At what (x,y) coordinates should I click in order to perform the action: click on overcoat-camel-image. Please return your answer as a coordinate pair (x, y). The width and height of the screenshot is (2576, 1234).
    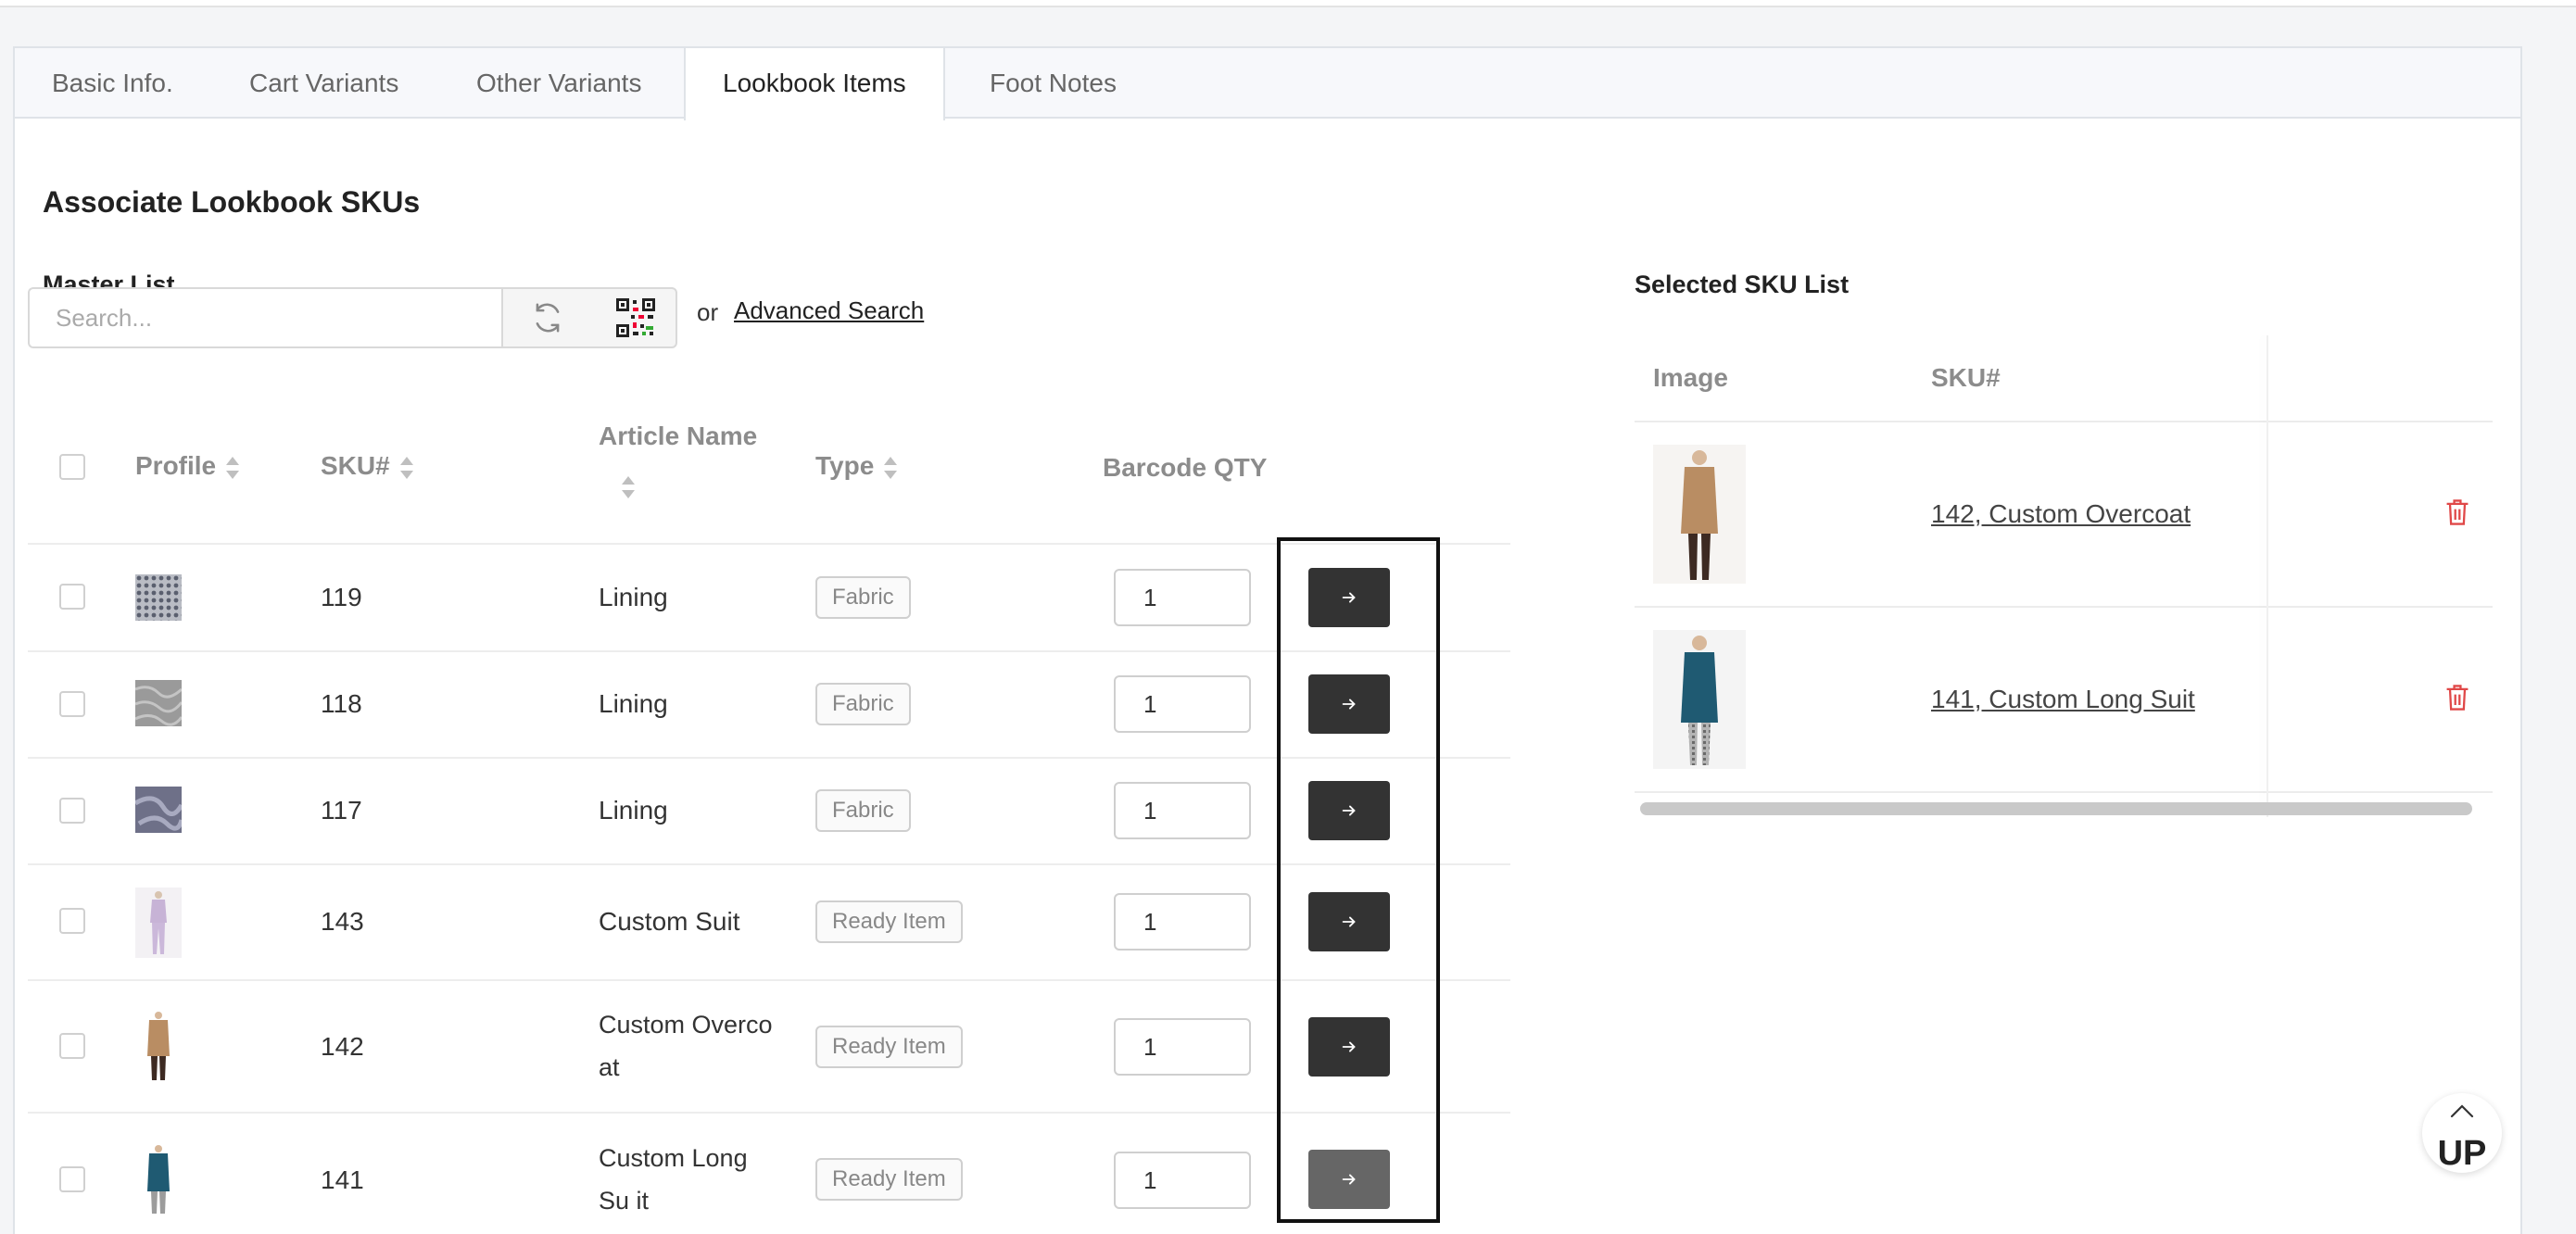
    Looking at the image, I should click on (1699, 515).